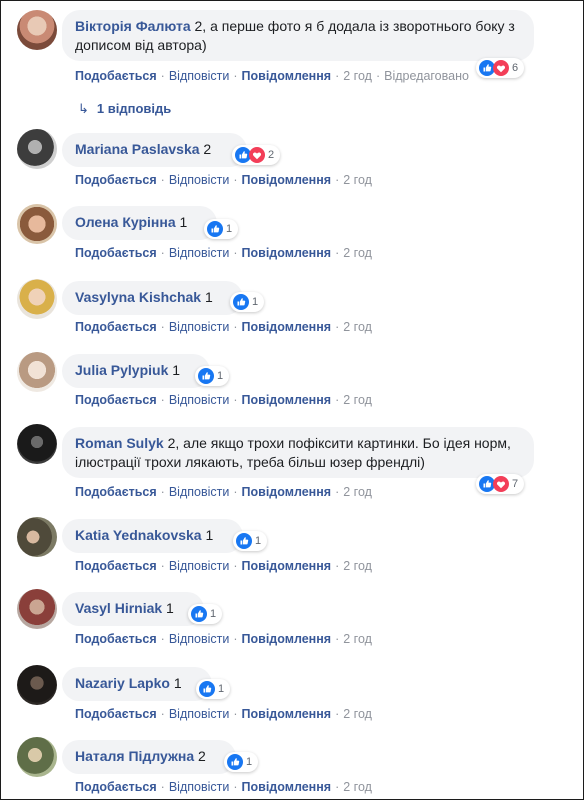  I want to click on comment-author: Roman Sulyk, so click(119, 443).